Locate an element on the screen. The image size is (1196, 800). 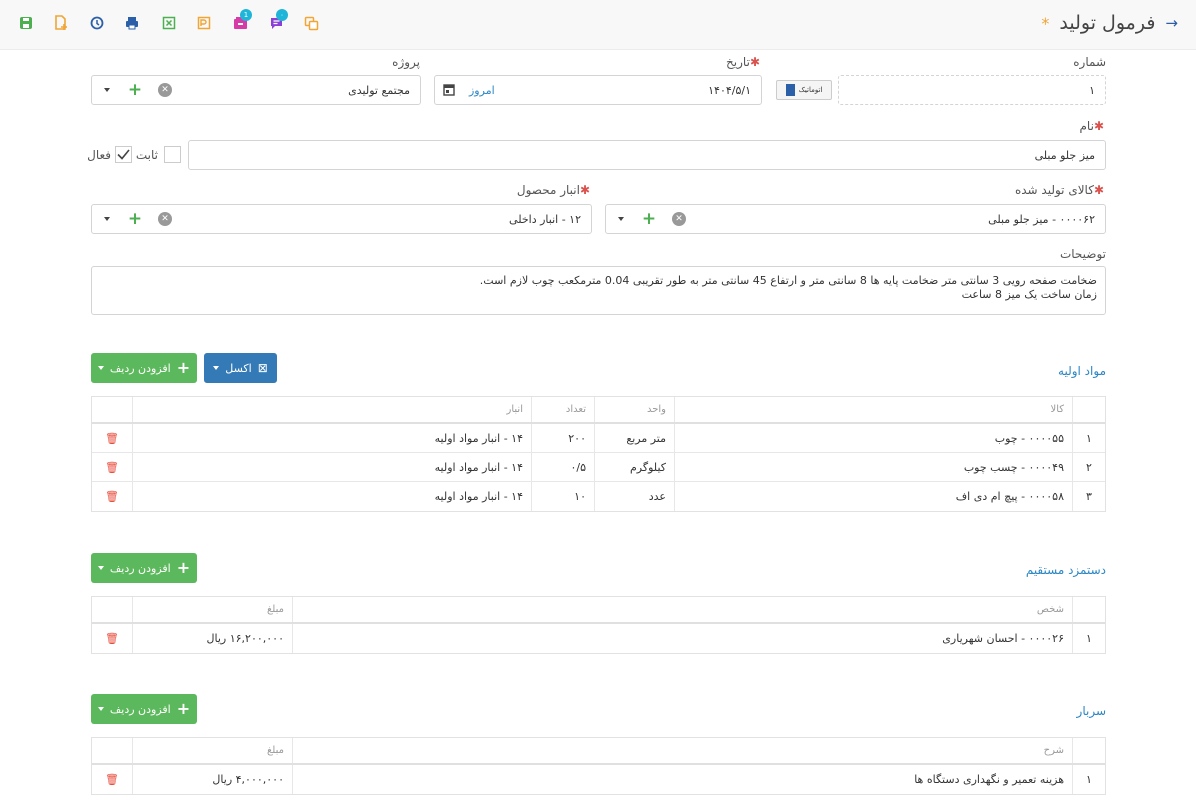
warehouse-select: ۱۲ - انبار داخلی ✕ + is located at coordinates (341, 219).